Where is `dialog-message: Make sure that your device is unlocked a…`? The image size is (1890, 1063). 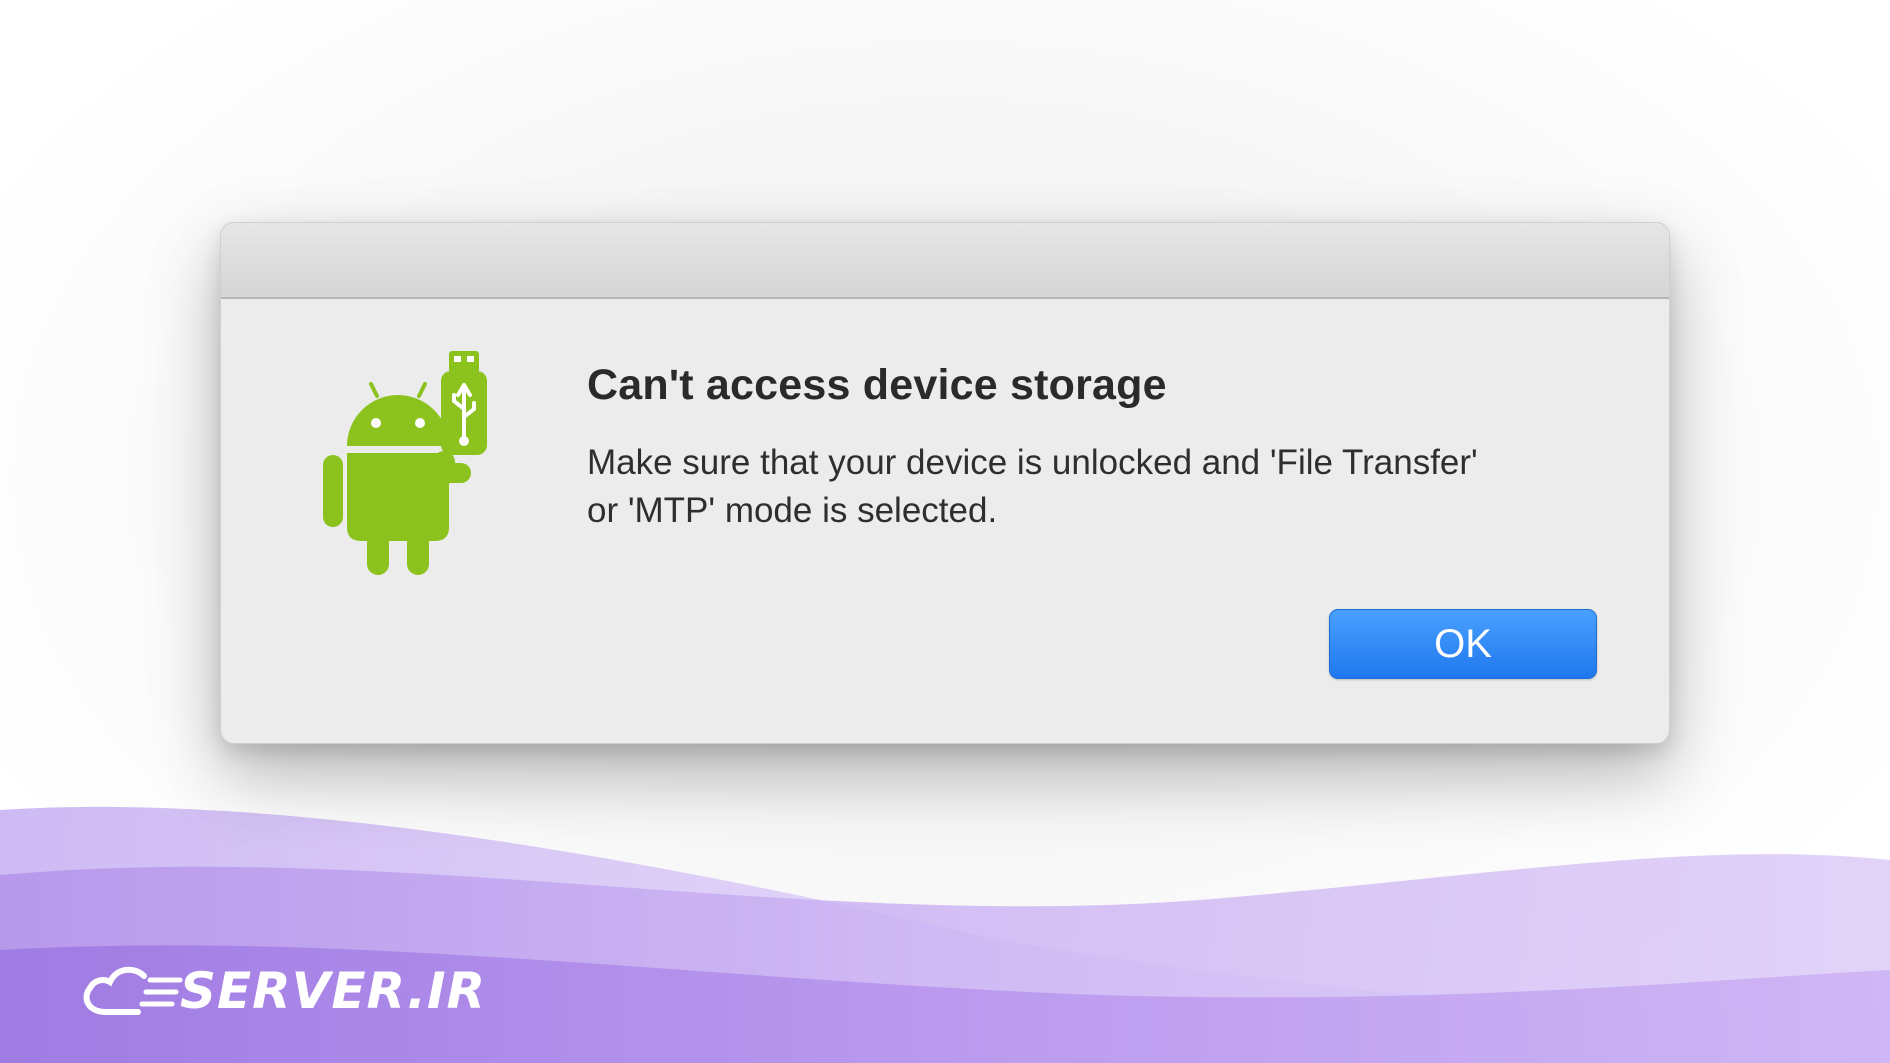 dialog-message: Make sure that your device is unlocked a… is located at coordinates (1032, 486).